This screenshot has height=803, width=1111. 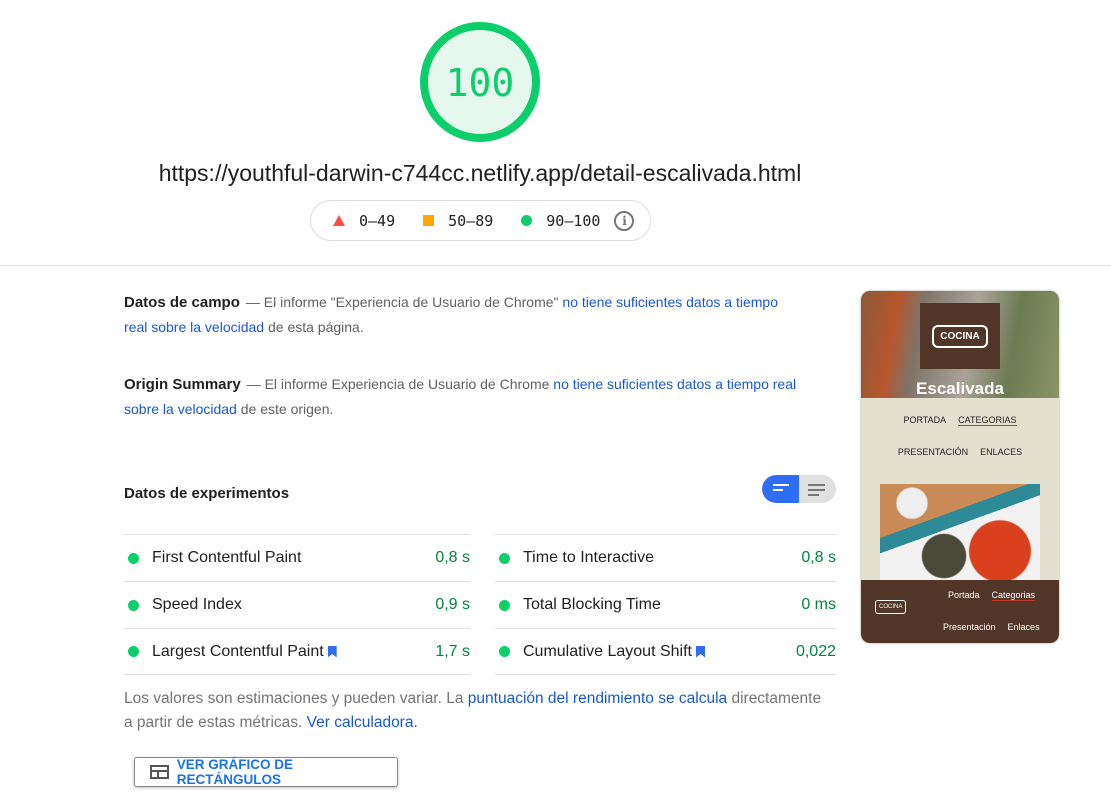 I want to click on metric-label: First Contentful Paint, so click(x=227, y=557).